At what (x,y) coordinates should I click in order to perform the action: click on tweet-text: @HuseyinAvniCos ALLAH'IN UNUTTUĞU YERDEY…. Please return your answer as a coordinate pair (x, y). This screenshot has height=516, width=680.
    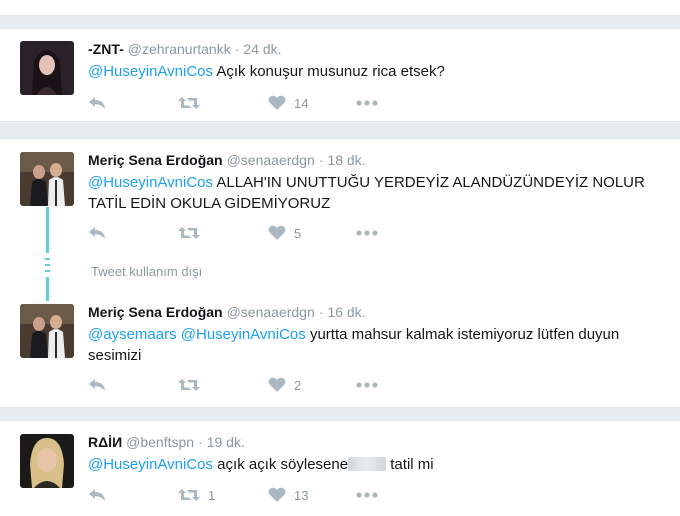
    Looking at the image, I should click on (368, 193).